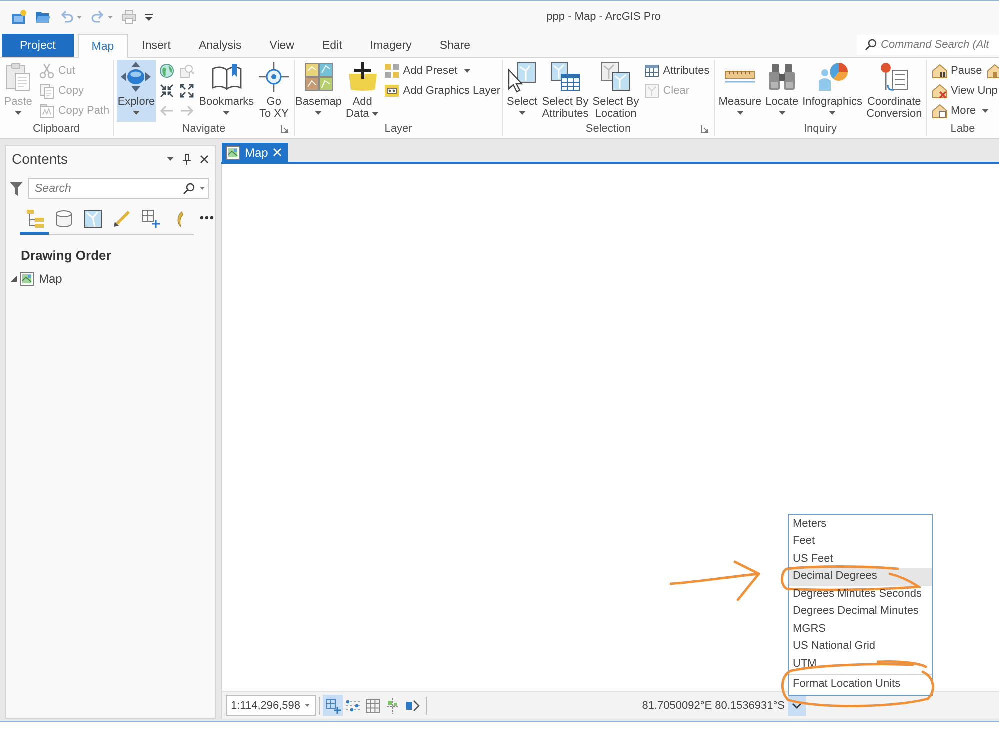  I want to click on pin-icon, so click(187, 159).